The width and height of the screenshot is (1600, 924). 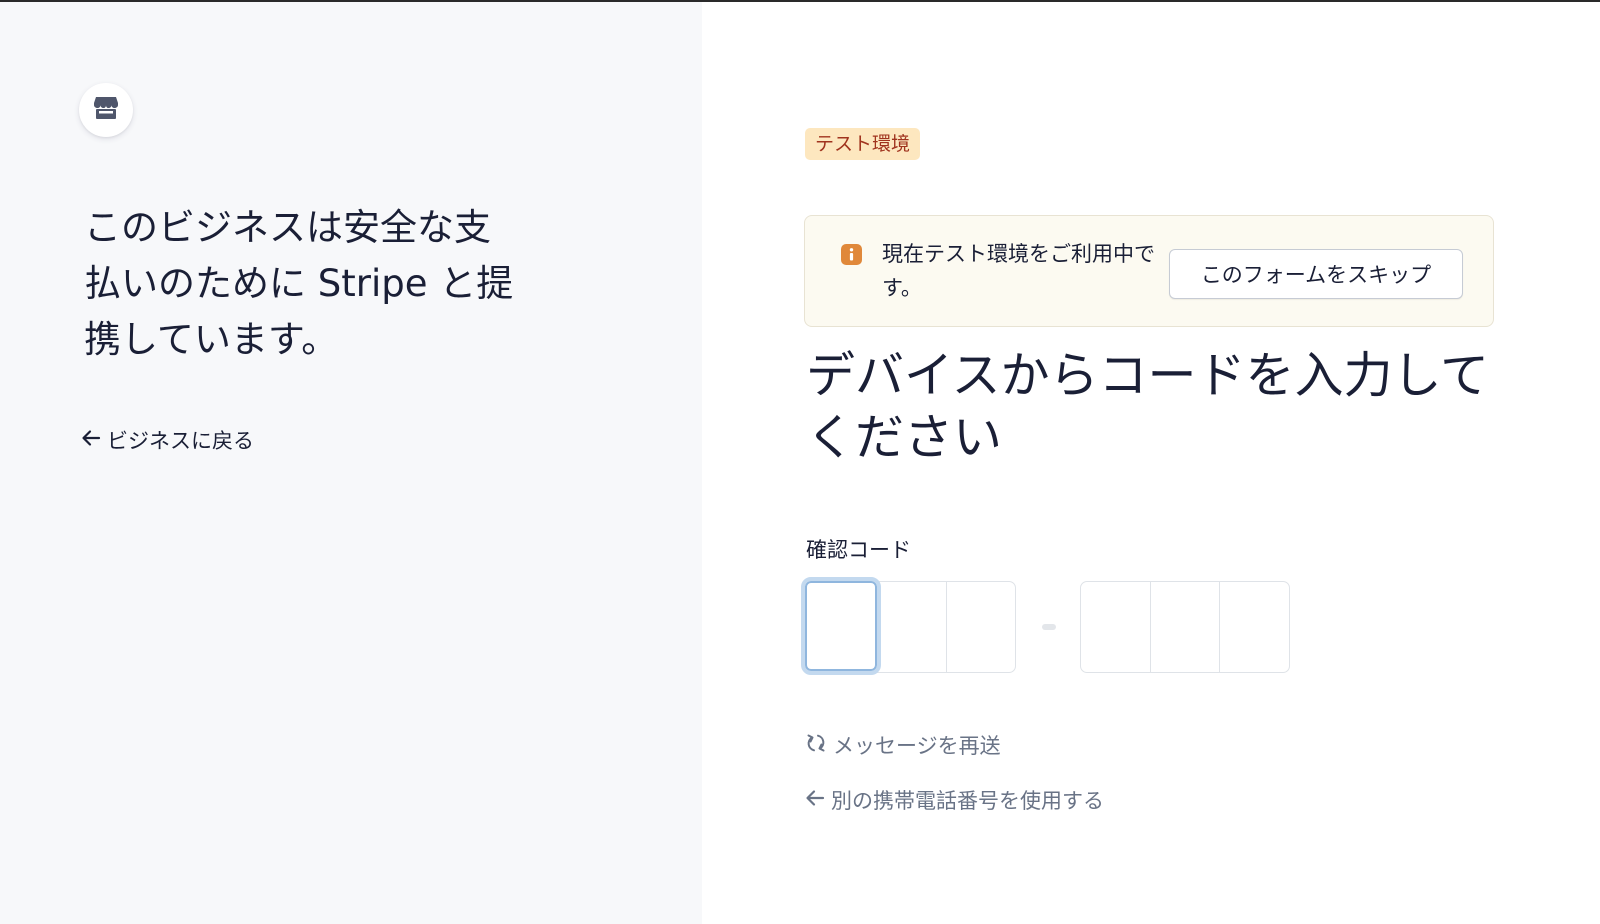 I want to click on page-title: デバイスからコードを入力してください, so click(x=1148, y=406).